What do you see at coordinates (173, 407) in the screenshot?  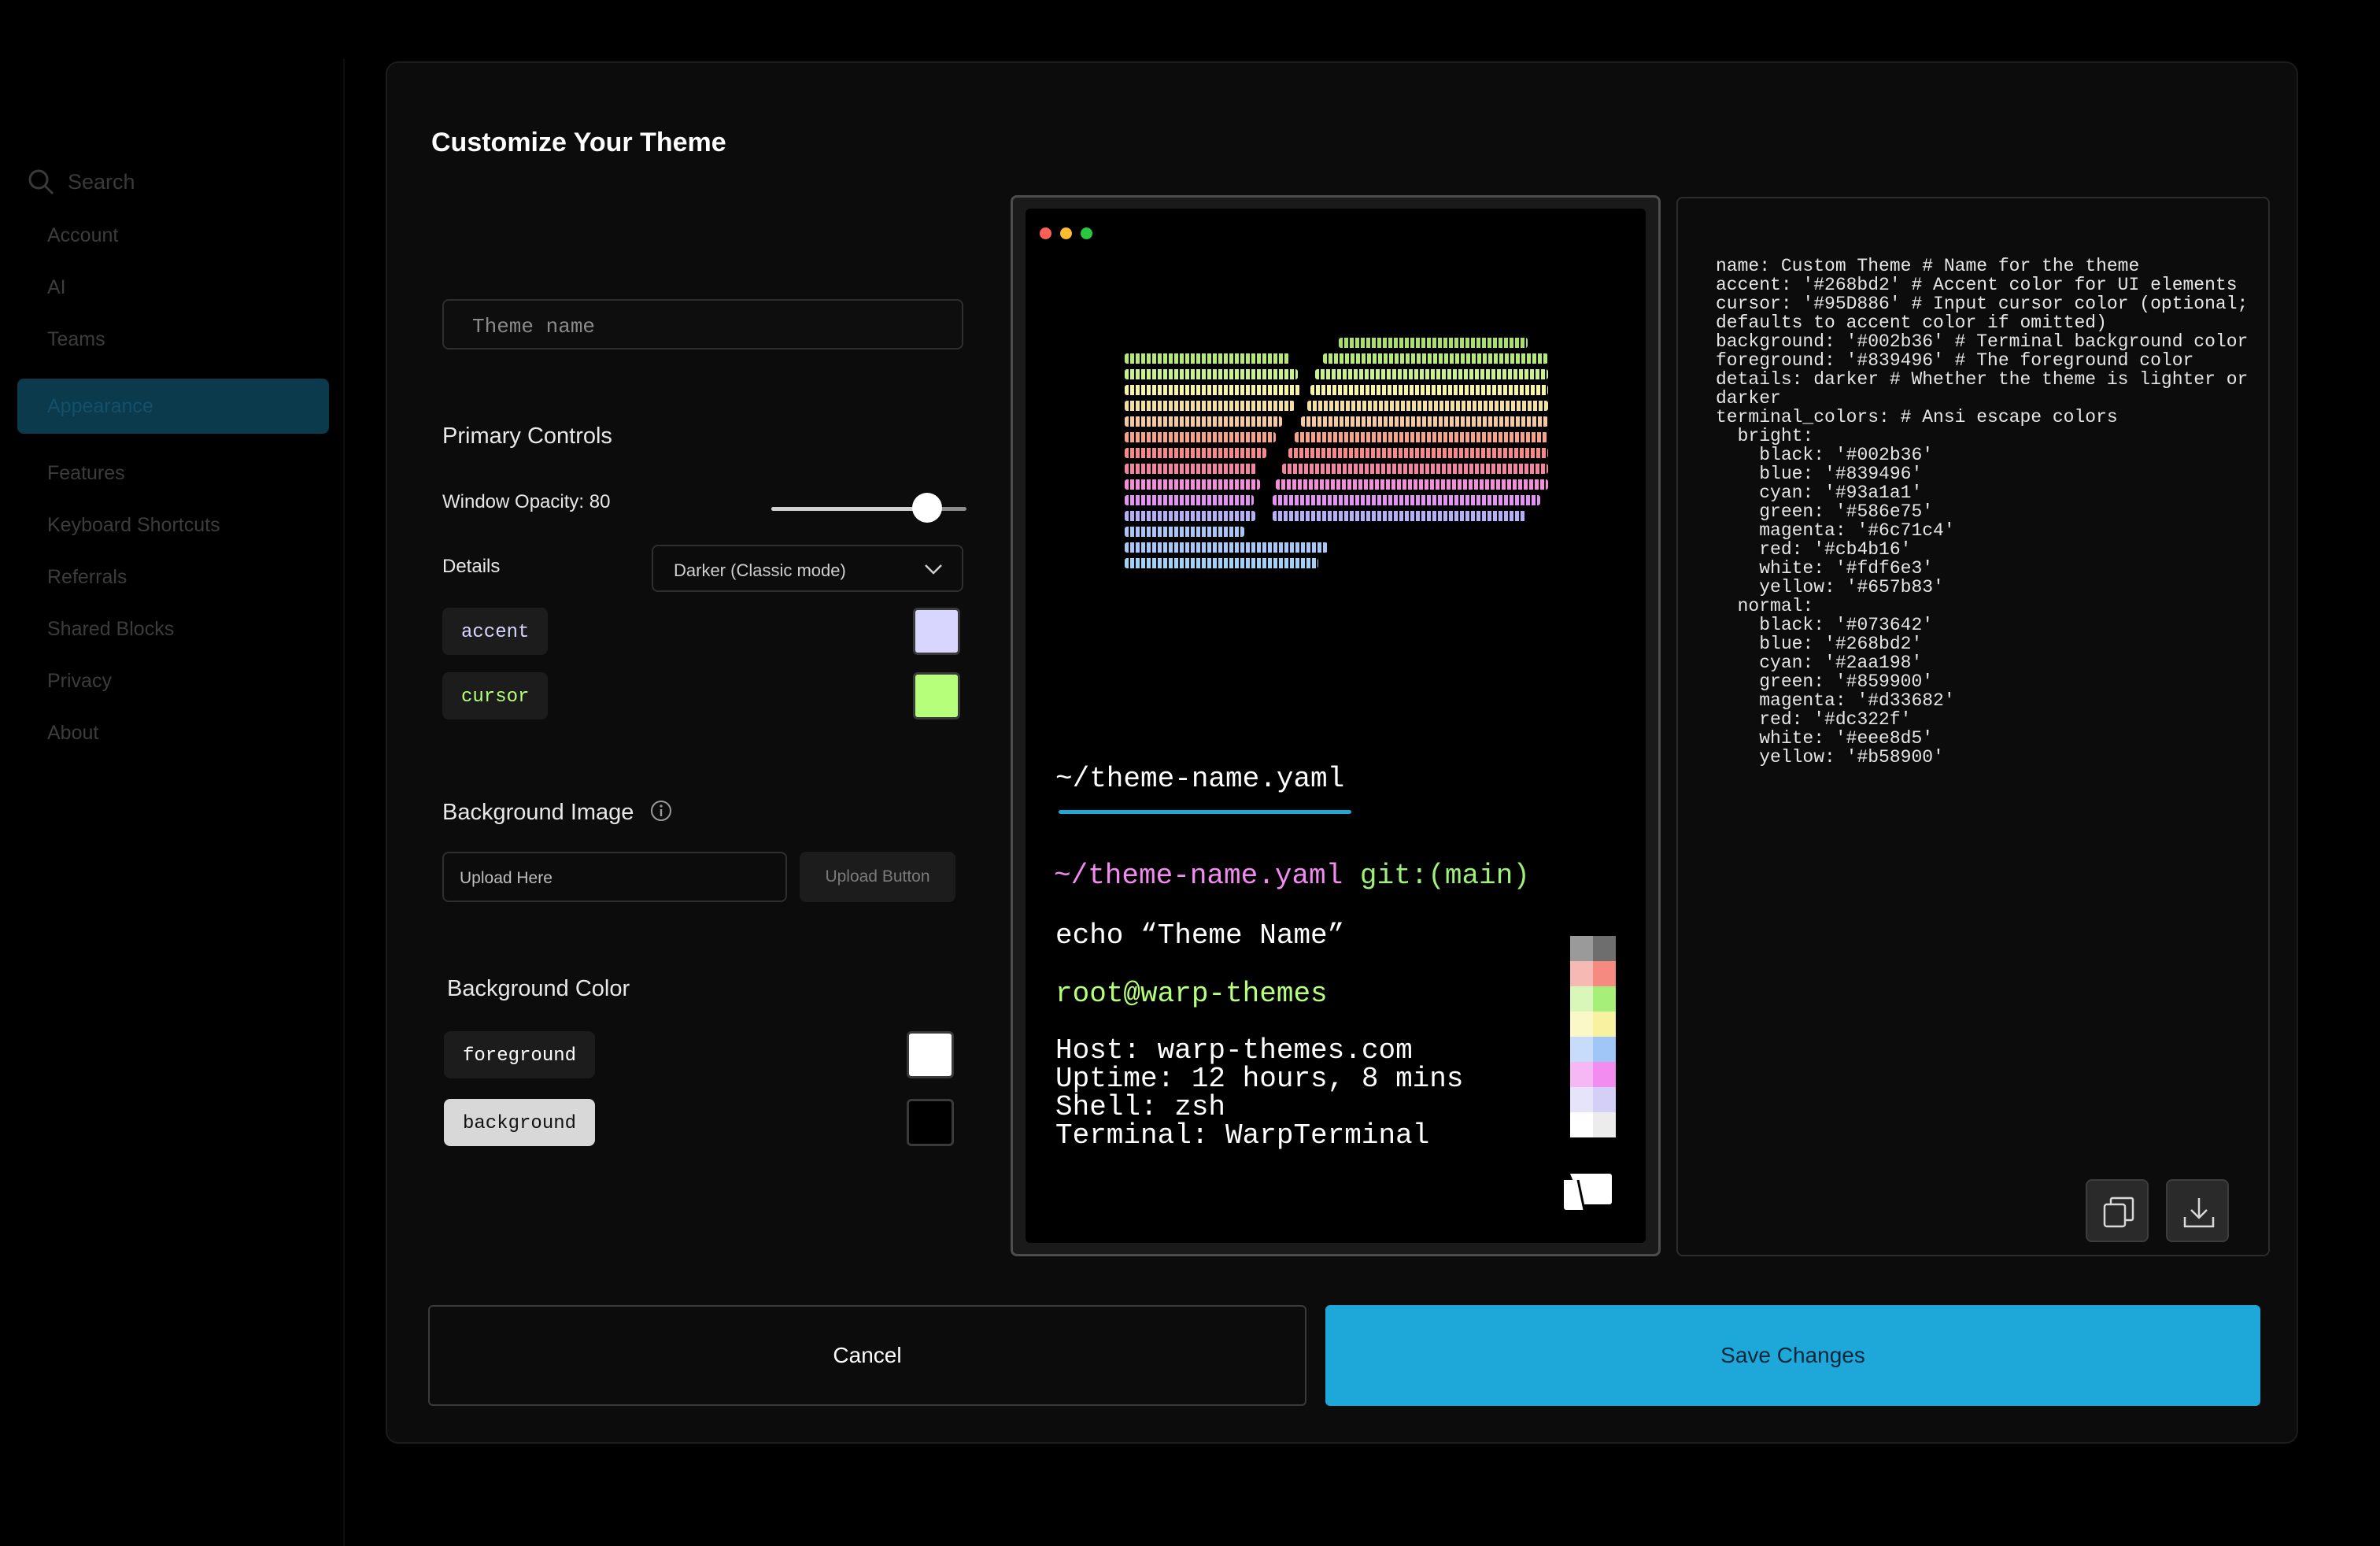 I see `sidebar-item-appearance: Appearance` at bounding box center [173, 407].